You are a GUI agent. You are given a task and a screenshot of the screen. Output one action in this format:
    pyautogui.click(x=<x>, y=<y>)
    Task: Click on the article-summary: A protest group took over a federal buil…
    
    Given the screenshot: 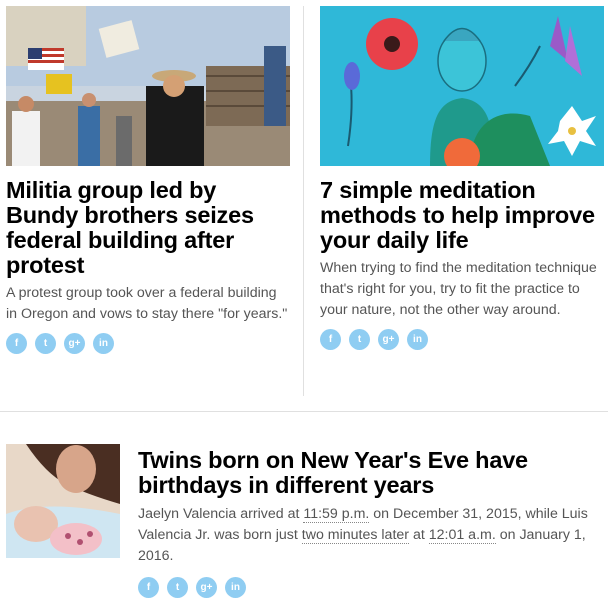 What is the action you would take?
    pyautogui.click(x=147, y=303)
    